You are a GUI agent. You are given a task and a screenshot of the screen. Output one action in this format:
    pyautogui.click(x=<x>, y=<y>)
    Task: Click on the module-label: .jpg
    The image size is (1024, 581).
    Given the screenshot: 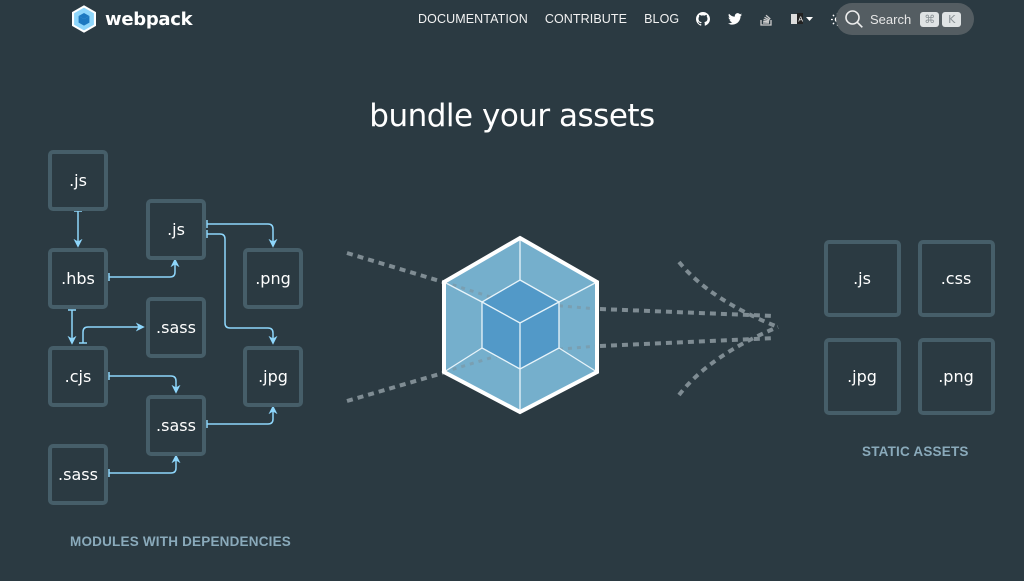 What is the action you would take?
    pyautogui.click(x=273, y=376)
    